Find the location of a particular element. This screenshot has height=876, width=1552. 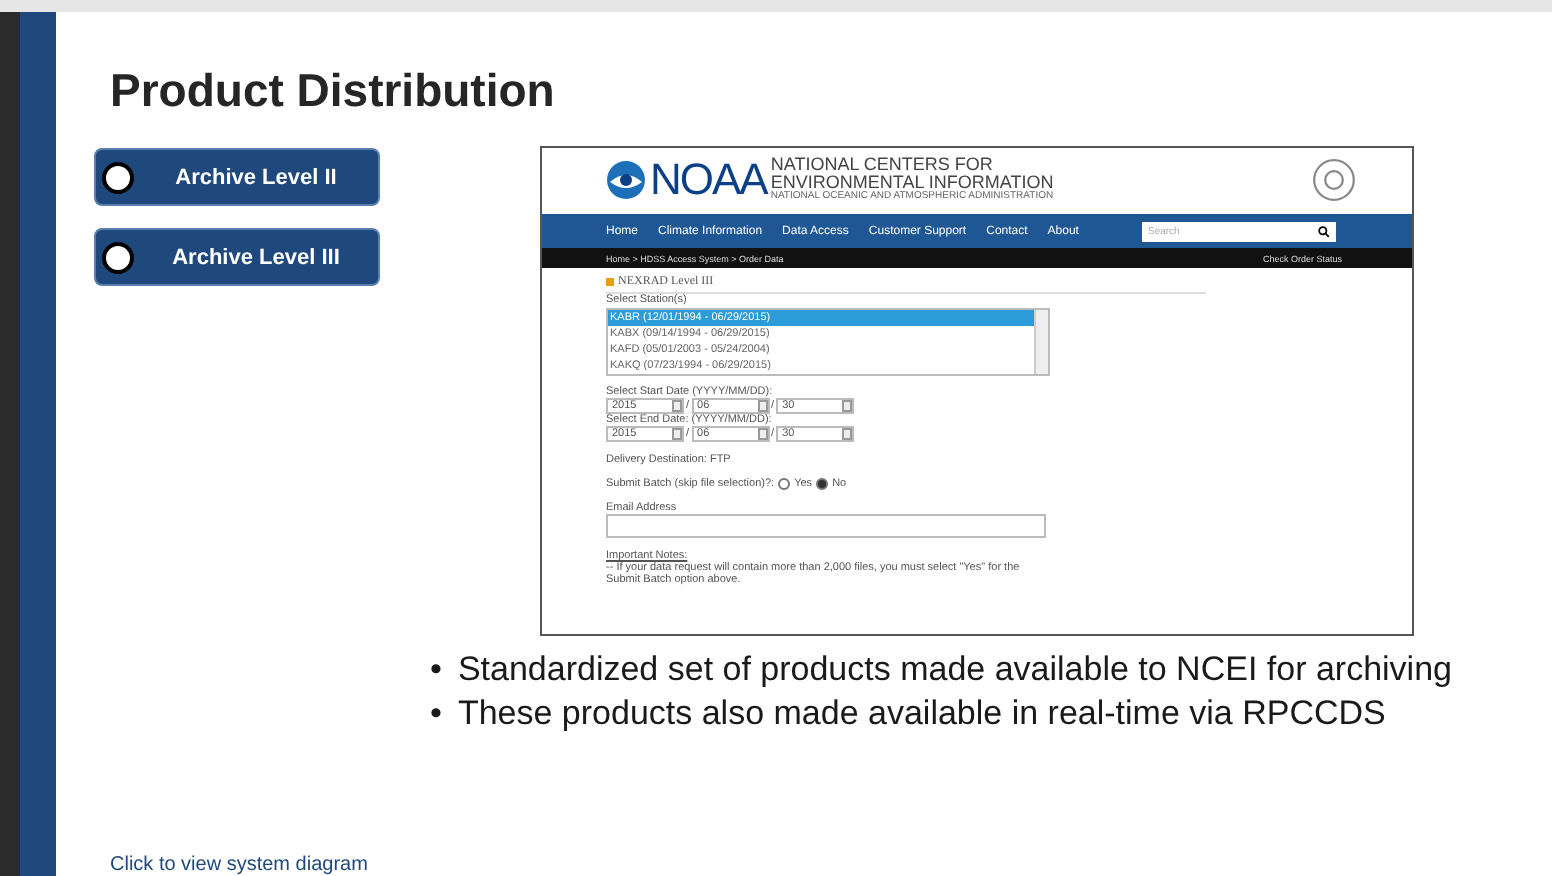

bullet-text: Standardized set of products made available to NCEI for archiving is located at coordinates (954, 670).